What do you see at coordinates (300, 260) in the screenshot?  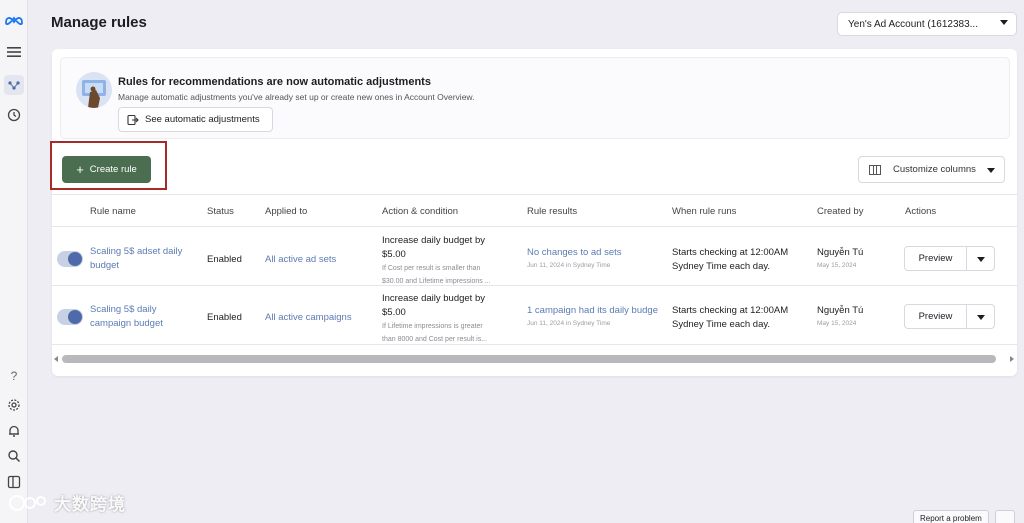 I see `applied-to-link: All active ad sets` at bounding box center [300, 260].